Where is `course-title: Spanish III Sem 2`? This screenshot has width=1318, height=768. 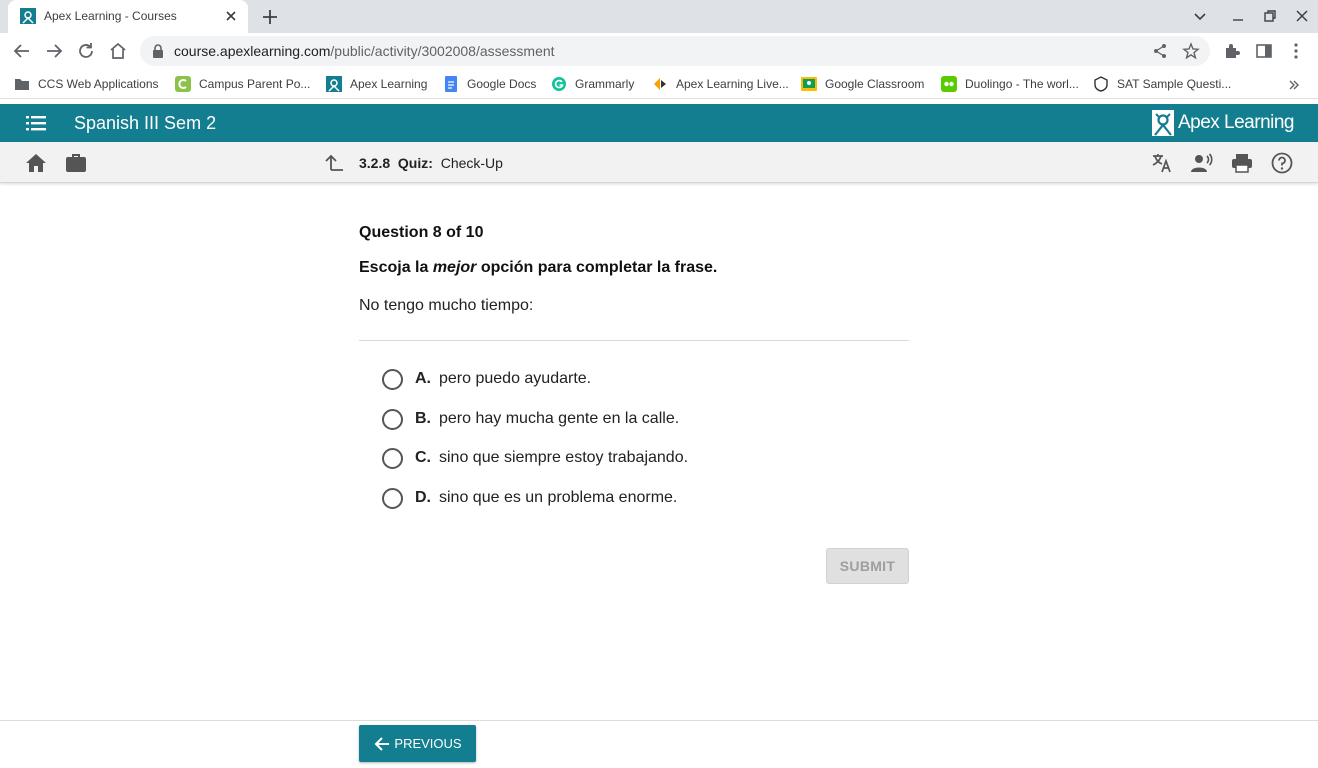 course-title: Spanish III Sem 2 is located at coordinates (145, 123).